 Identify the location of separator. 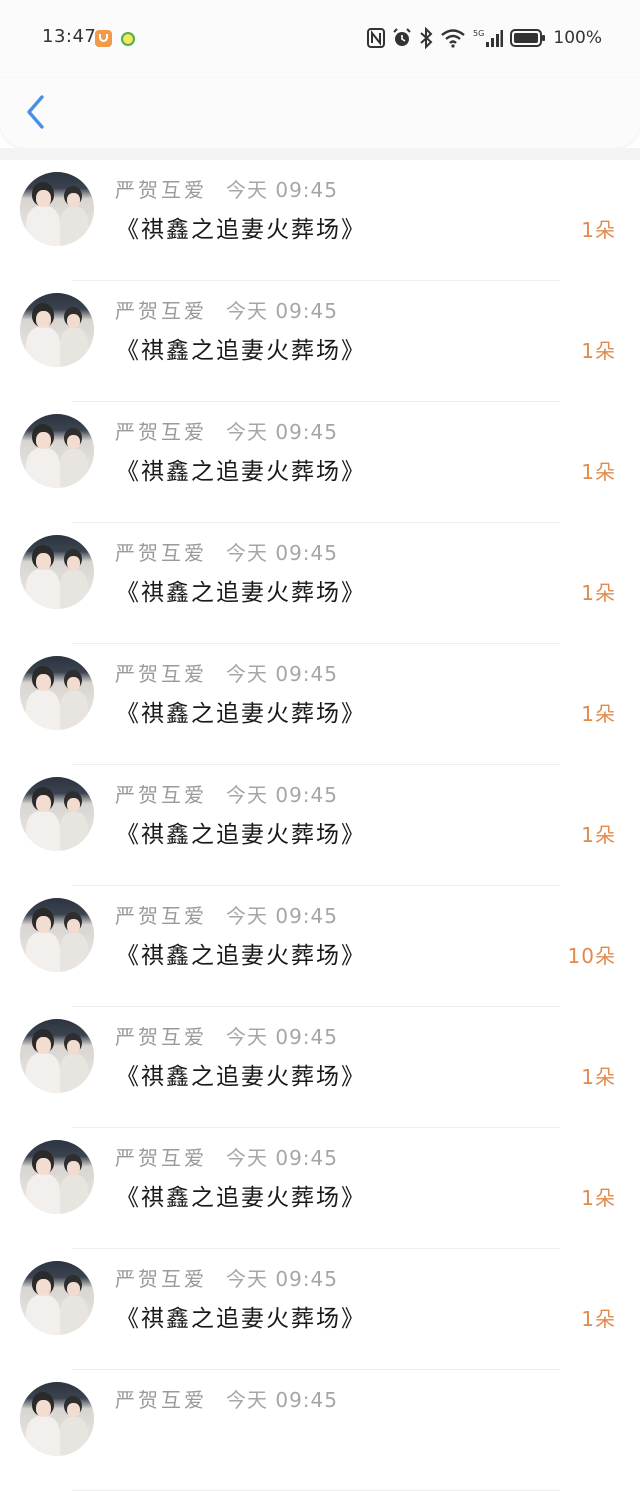
(320, 154).